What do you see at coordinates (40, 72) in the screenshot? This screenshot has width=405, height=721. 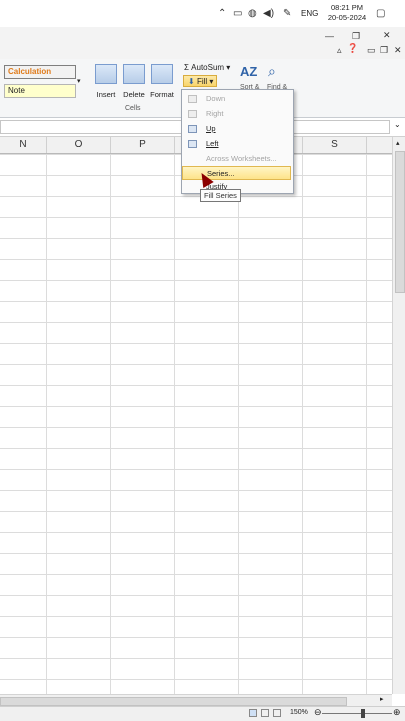 I see `style-calculation: Calculation` at bounding box center [40, 72].